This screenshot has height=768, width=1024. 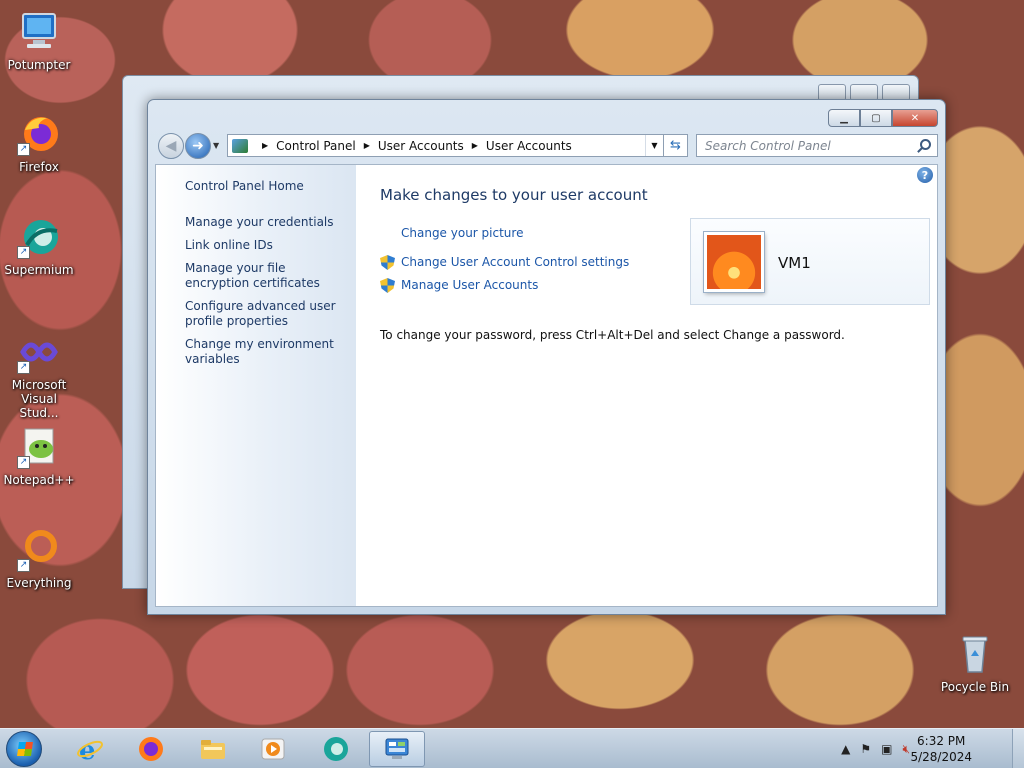 I want to click on desktop-icon-label: Potumpter, so click(x=39, y=65).